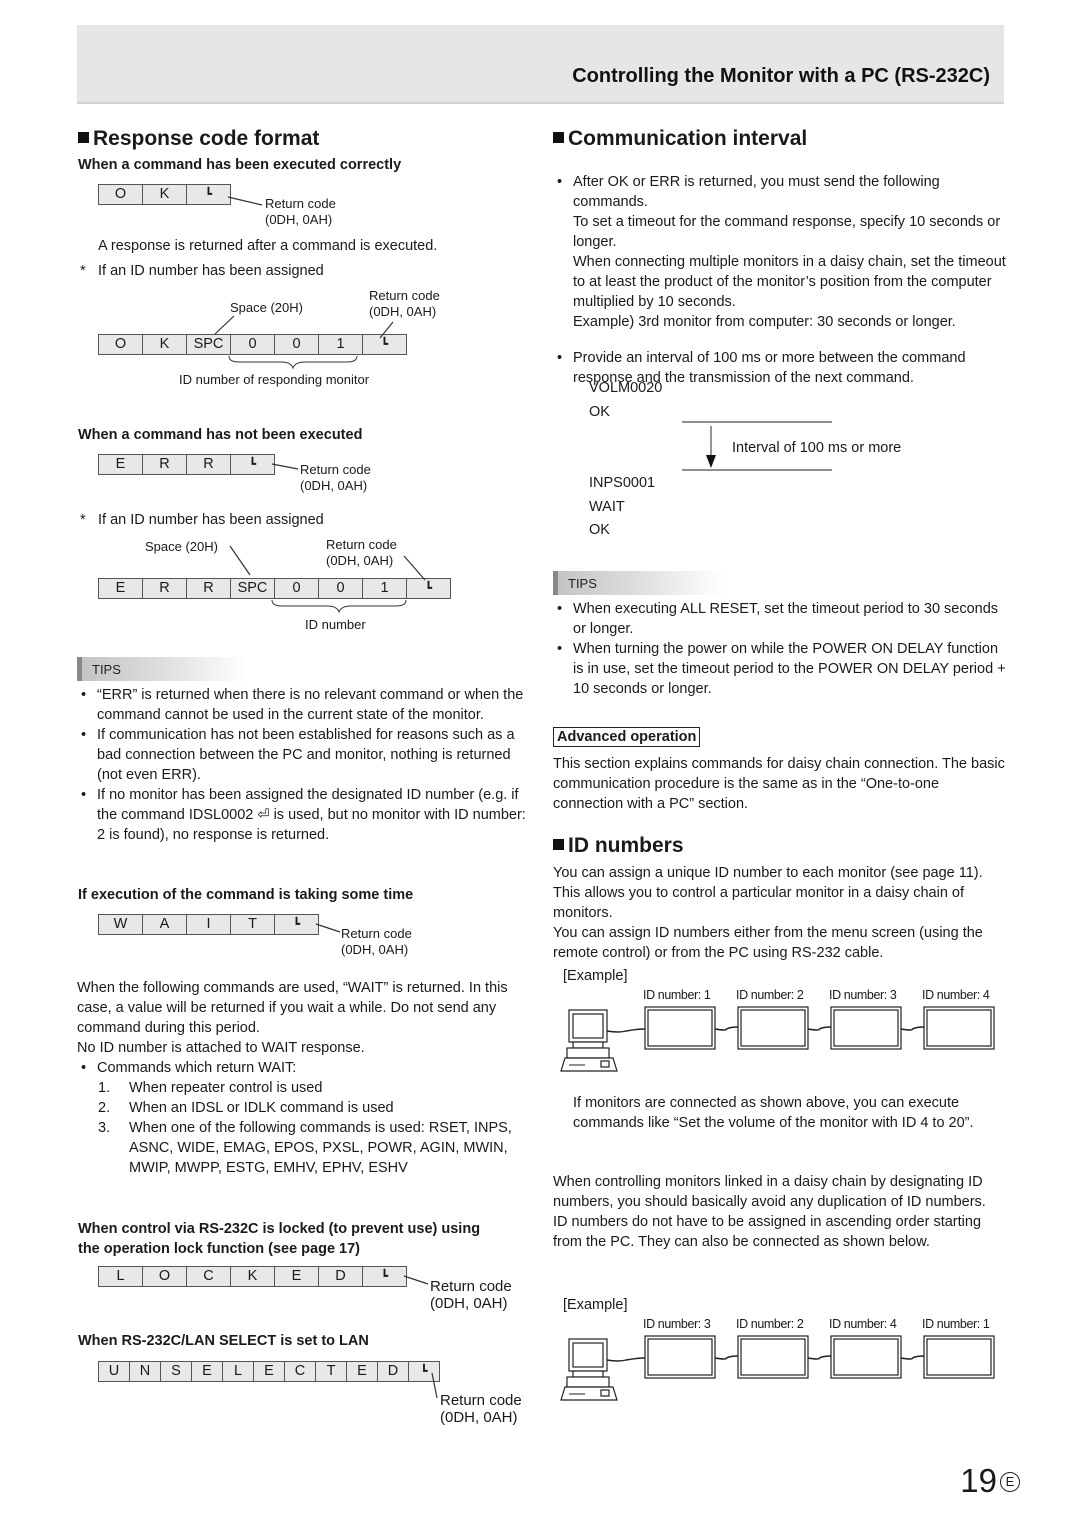 Image resolution: width=1080 pixels, height=1527 pixels. Describe the element at coordinates (341, 344) in the screenshot. I see `code-cell: 1` at that location.